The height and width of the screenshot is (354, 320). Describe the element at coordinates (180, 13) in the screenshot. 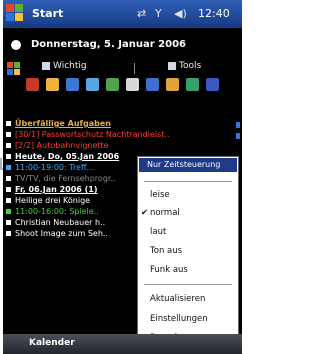

I see `volume-icon: ◀)` at that location.